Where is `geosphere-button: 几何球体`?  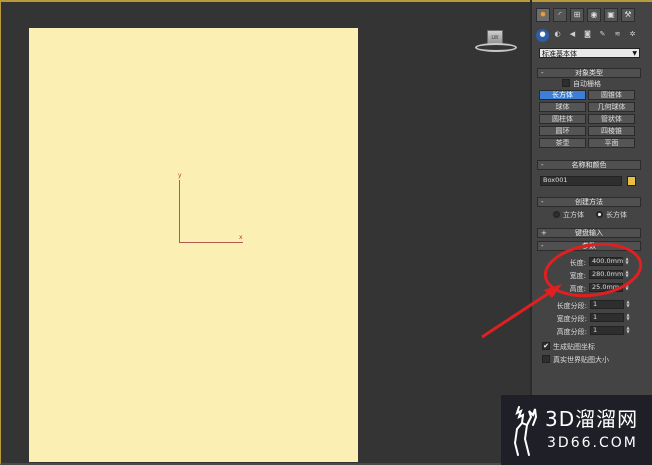
geosphere-button: 几何球体 is located at coordinates (611, 107).